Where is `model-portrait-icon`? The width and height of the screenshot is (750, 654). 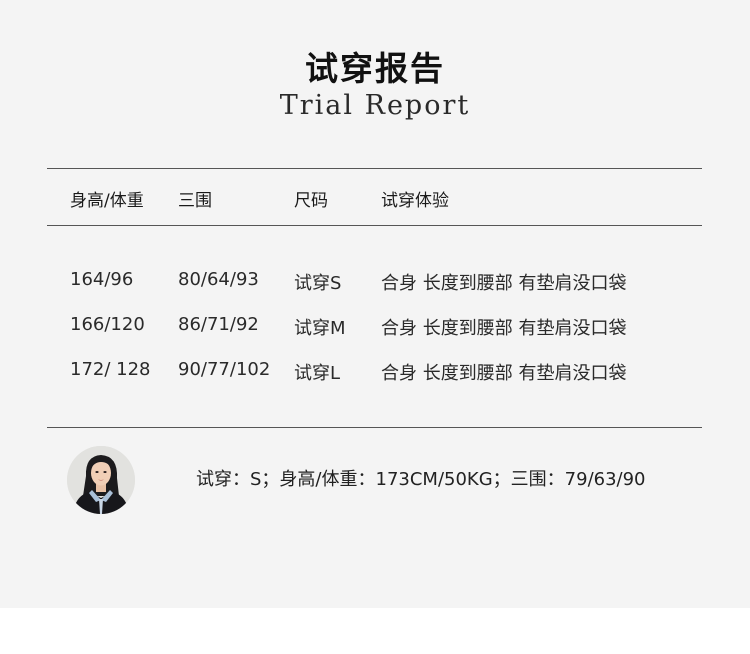
model-portrait-icon is located at coordinates (101, 480).